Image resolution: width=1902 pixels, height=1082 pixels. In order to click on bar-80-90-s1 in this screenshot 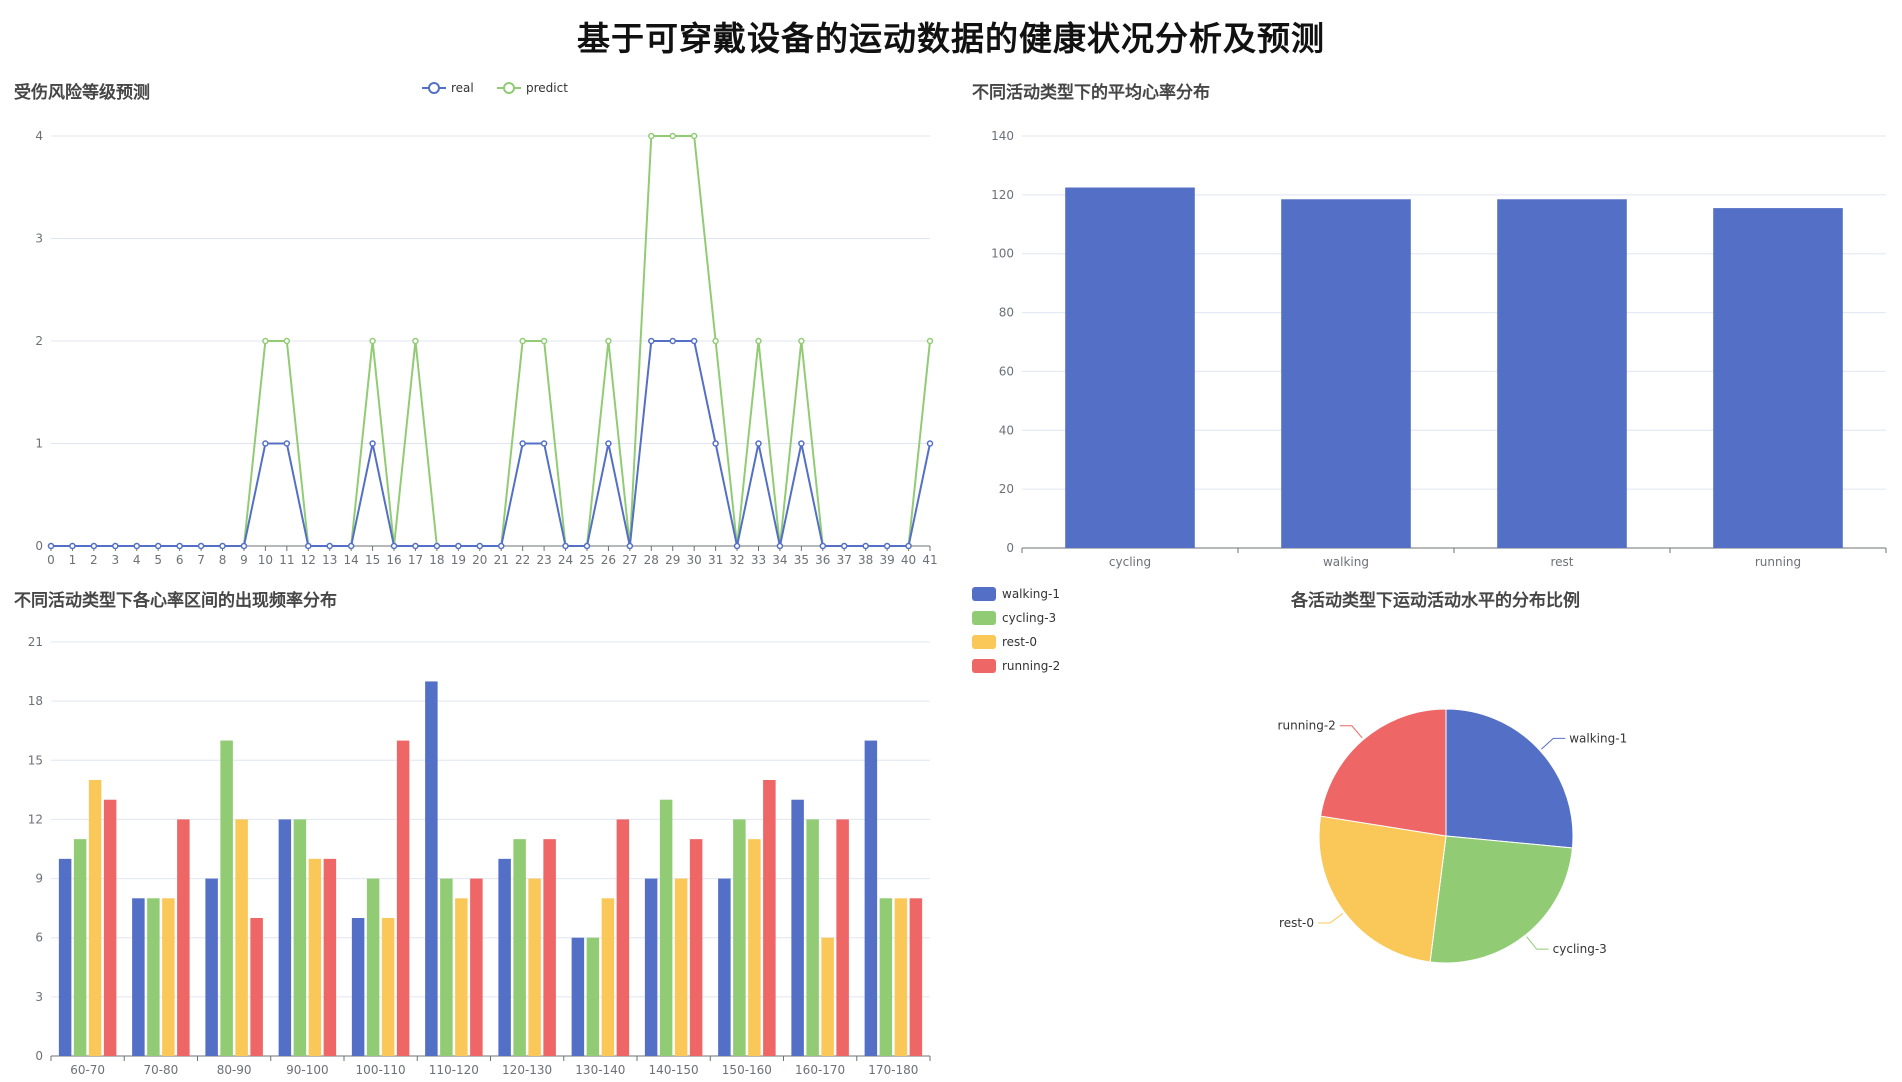, I will do `click(226, 898)`.